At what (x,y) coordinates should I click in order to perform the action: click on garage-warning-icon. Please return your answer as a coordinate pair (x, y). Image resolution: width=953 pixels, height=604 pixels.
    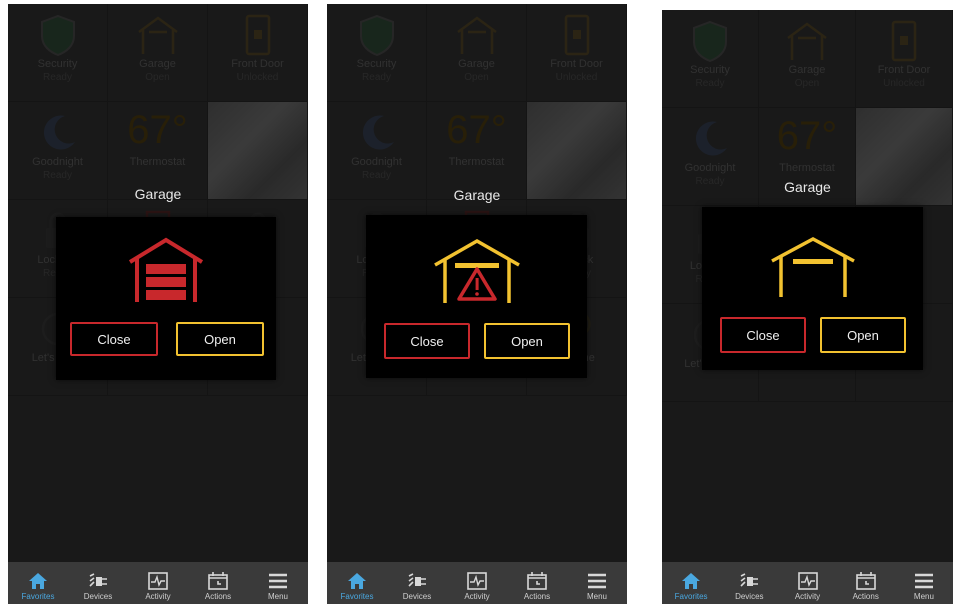
    Looking at the image, I should click on (476, 270).